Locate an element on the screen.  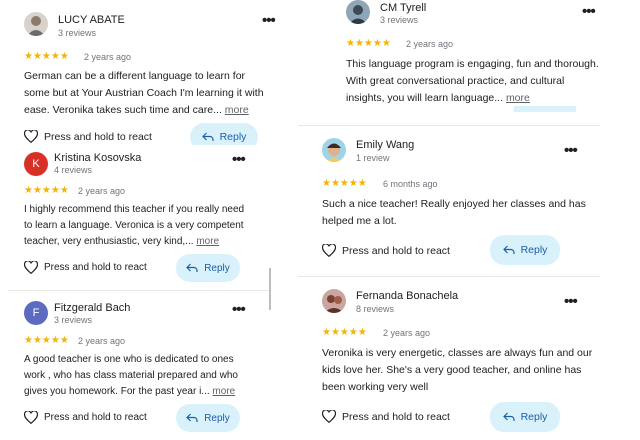
reviewer-name: Kristina Kosovska is located at coordinates (97, 158).